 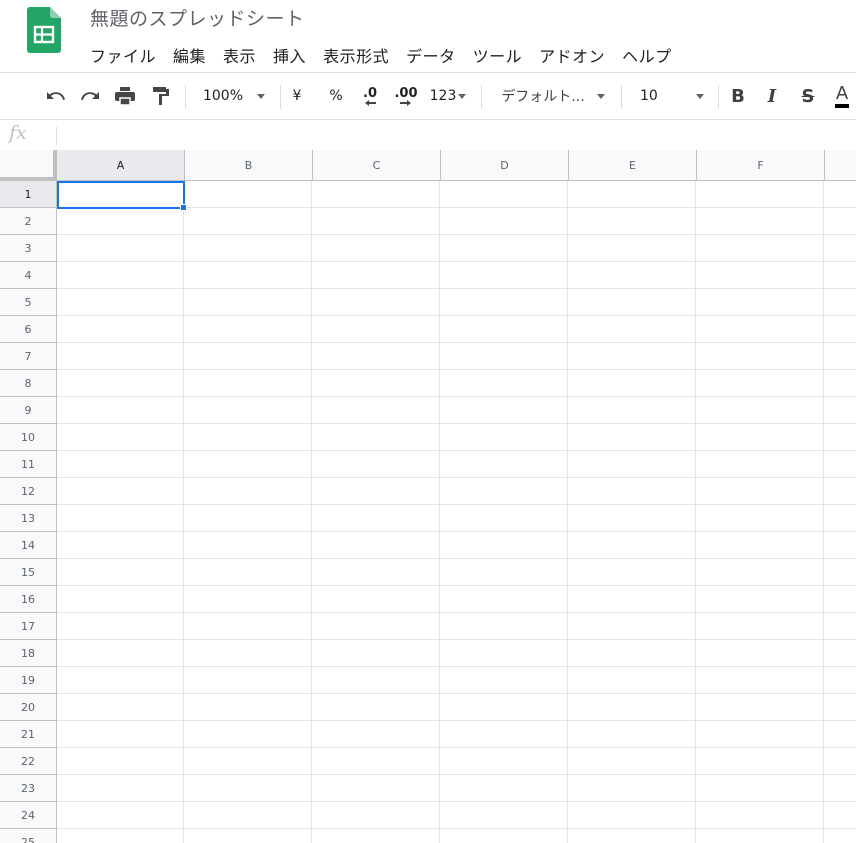 I want to click on row-header-13: 13, so click(x=28, y=518).